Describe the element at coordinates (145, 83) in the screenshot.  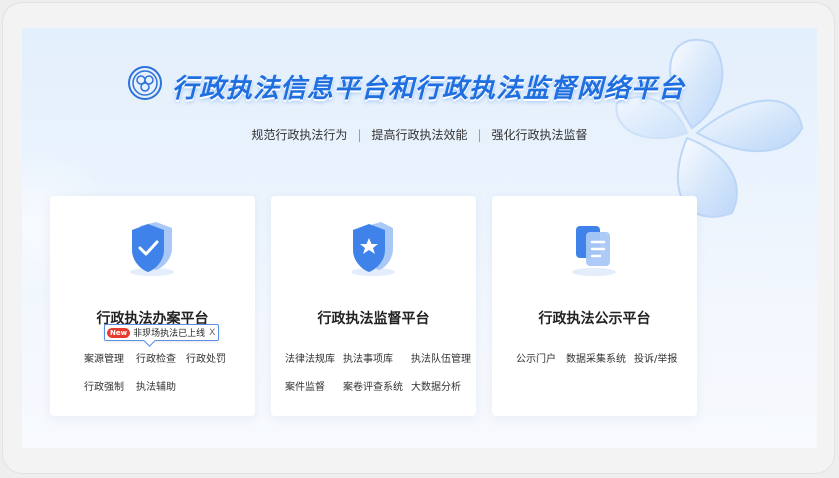
I see `national-emblem-icon` at that location.